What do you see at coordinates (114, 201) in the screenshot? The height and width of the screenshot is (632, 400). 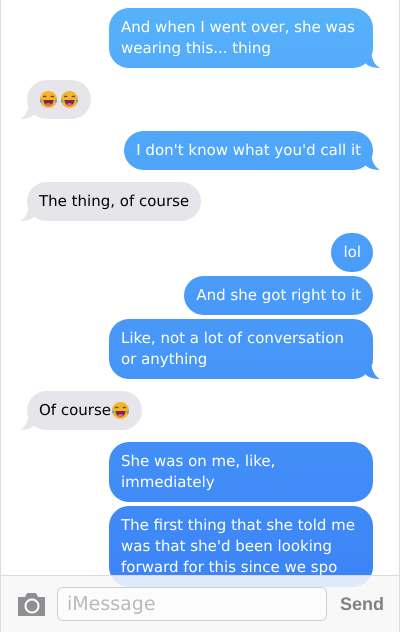 I see `message-text: The thing, of course` at bounding box center [114, 201].